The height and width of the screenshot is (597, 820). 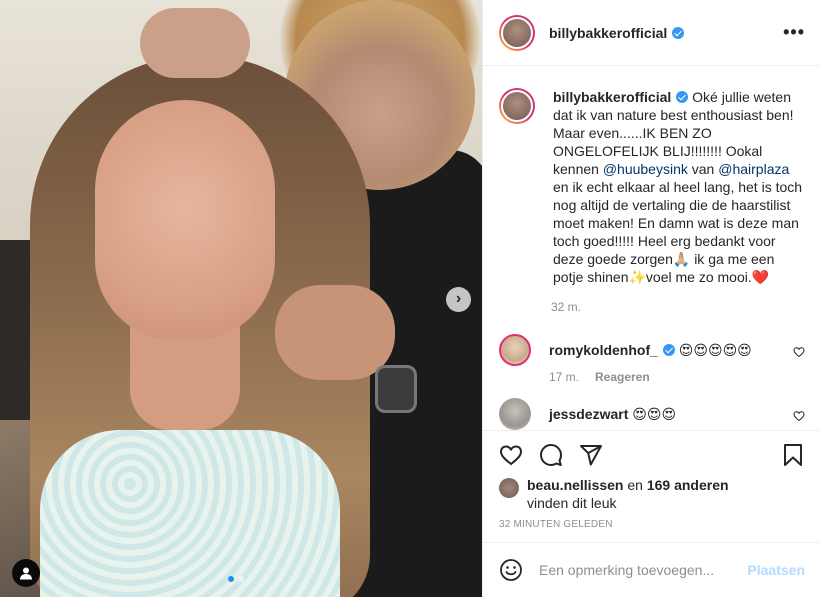 I want to click on smiley-icon, so click(x=511, y=570).